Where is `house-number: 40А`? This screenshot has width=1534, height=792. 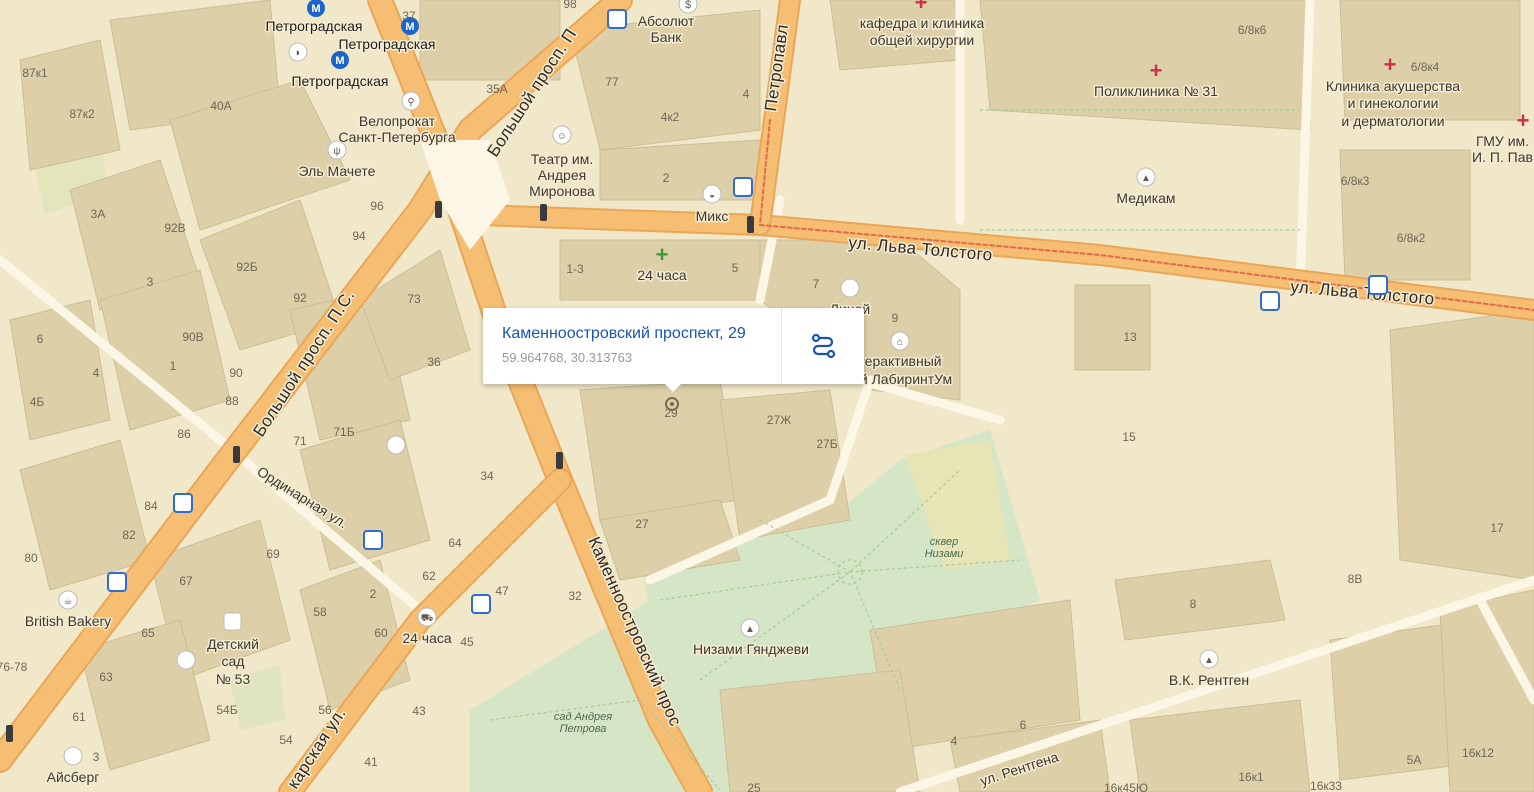 house-number: 40А is located at coordinates (220, 106).